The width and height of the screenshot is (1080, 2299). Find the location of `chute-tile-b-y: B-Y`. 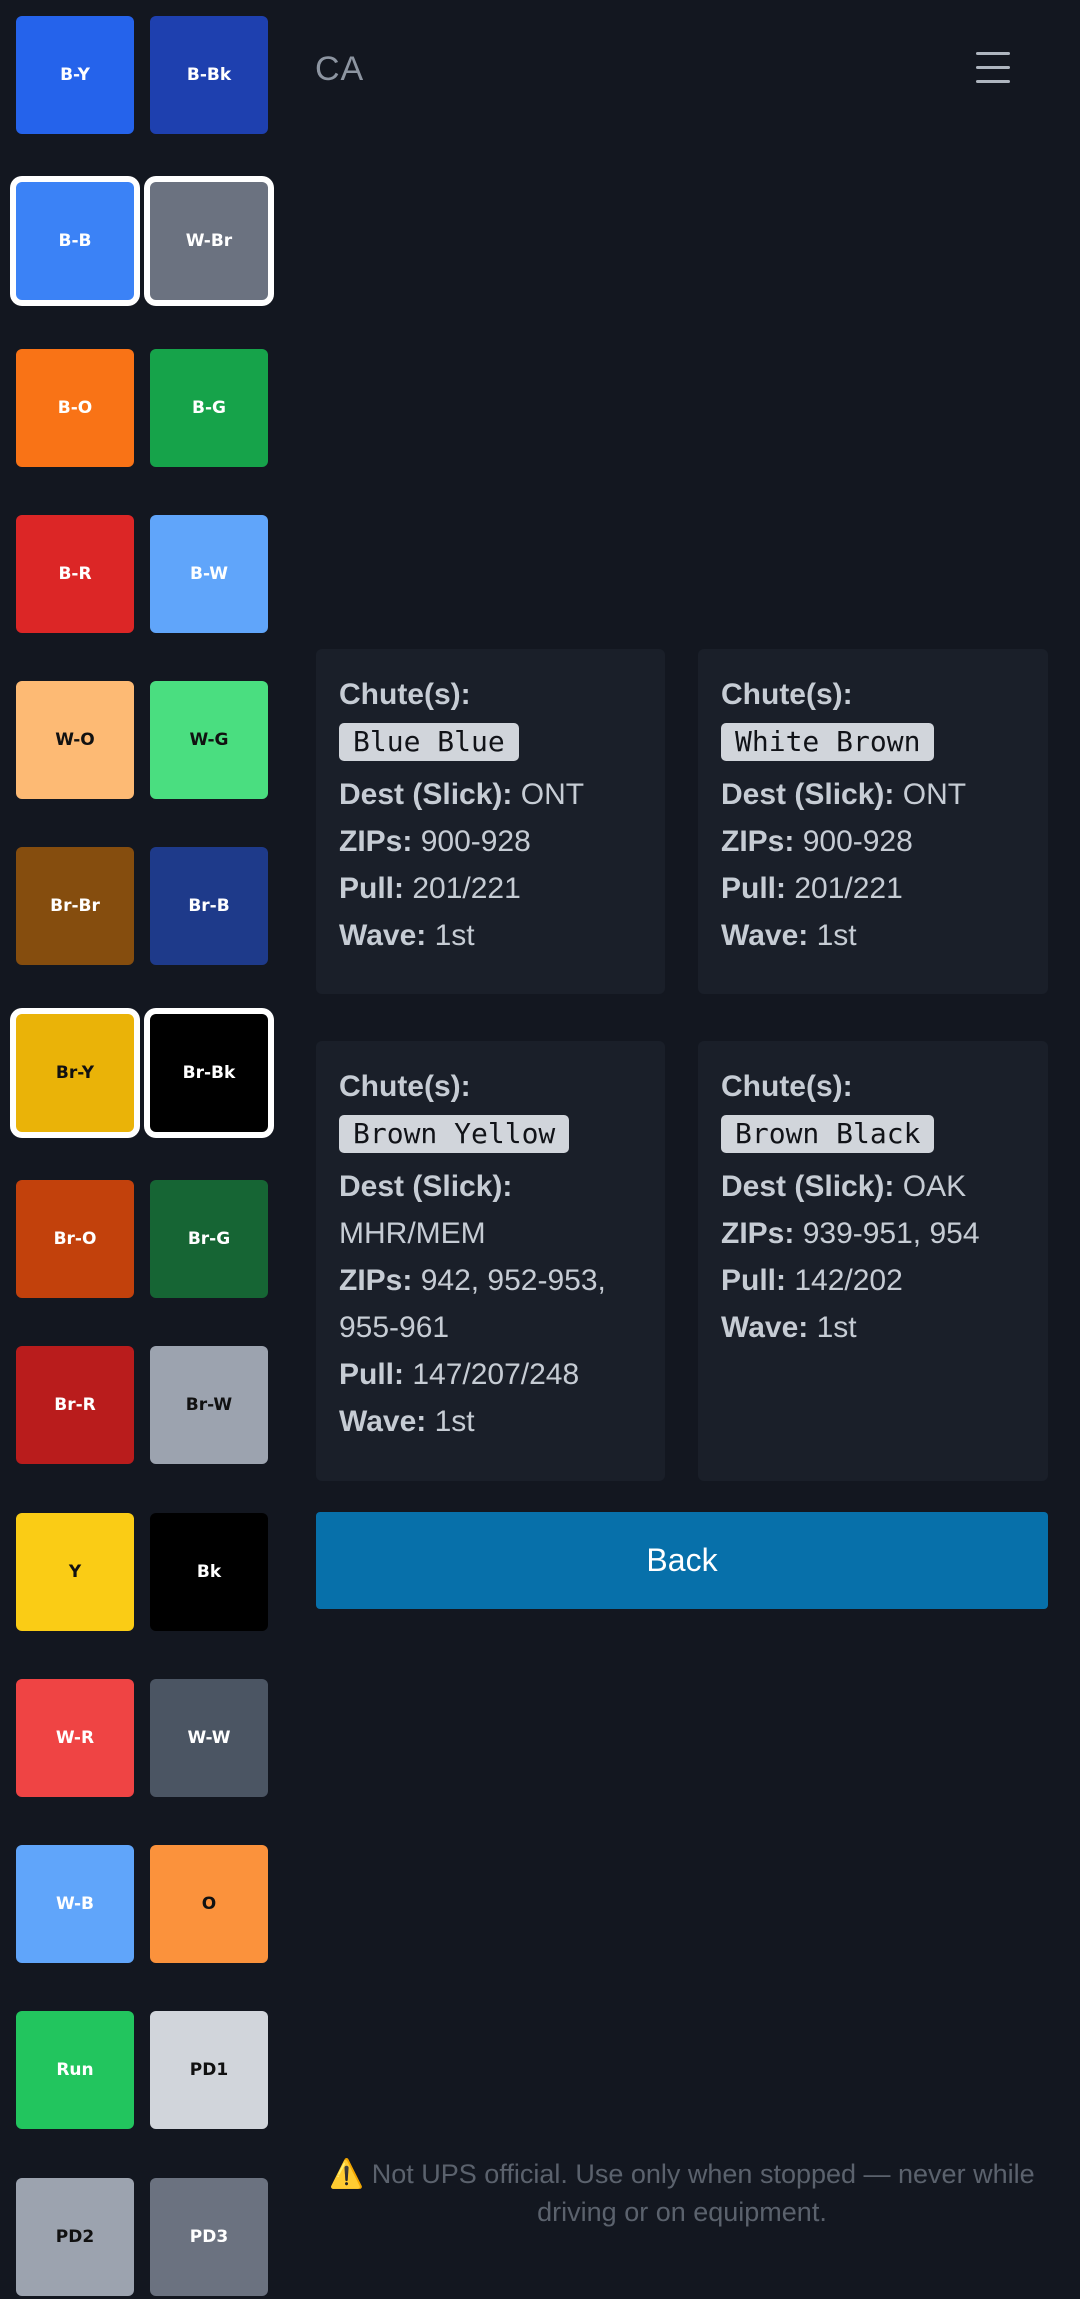

chute-tile-b-y: B-Y is located at coordinates (75, 75).